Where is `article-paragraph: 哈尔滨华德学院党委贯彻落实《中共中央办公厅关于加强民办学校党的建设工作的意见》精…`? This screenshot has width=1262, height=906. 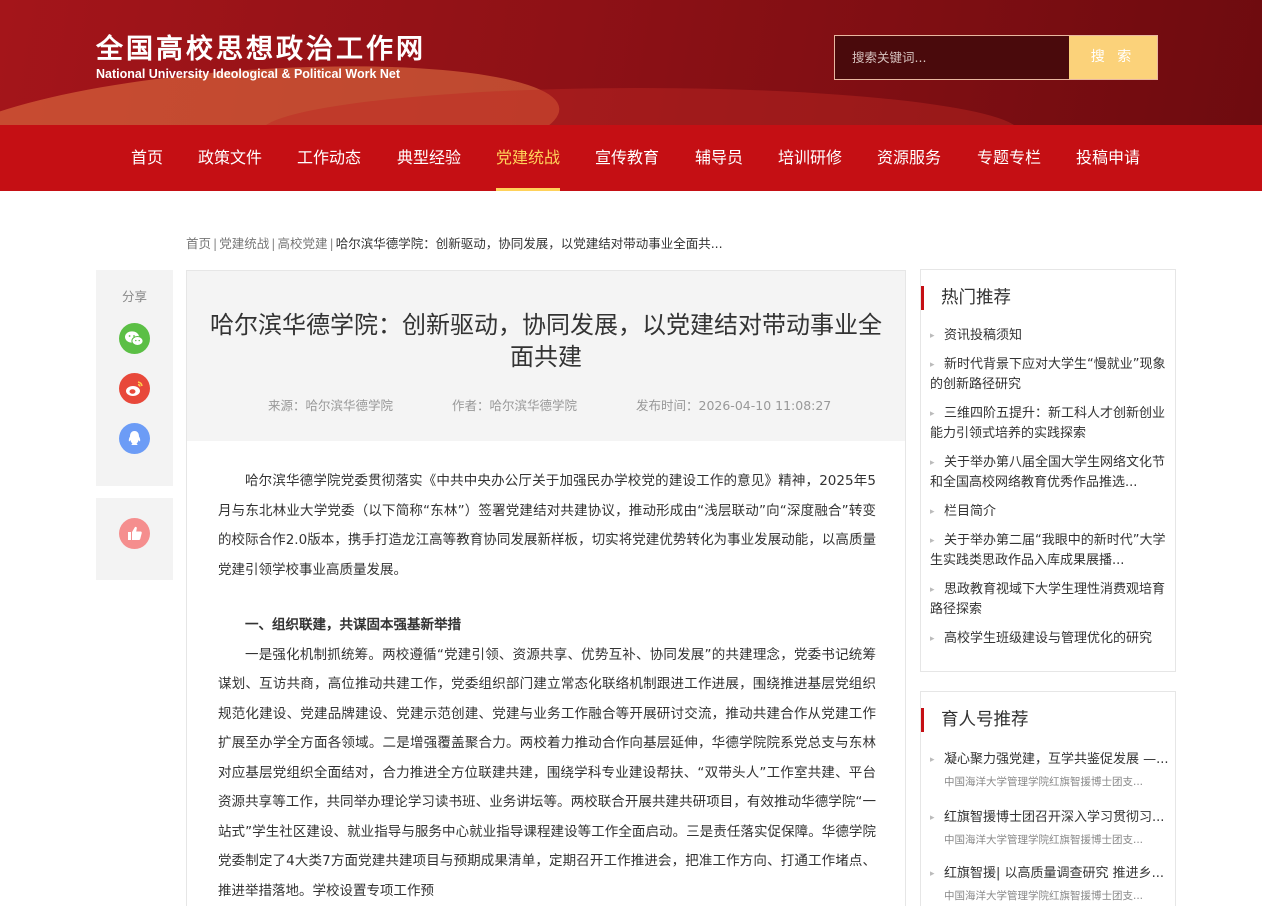 article-paragraph: 哈尔滨华德学院党委贯彻落实《中共中央办公厅关于加强民办学校党的建设工作的意见》精… is located at coordinates (547, 525).